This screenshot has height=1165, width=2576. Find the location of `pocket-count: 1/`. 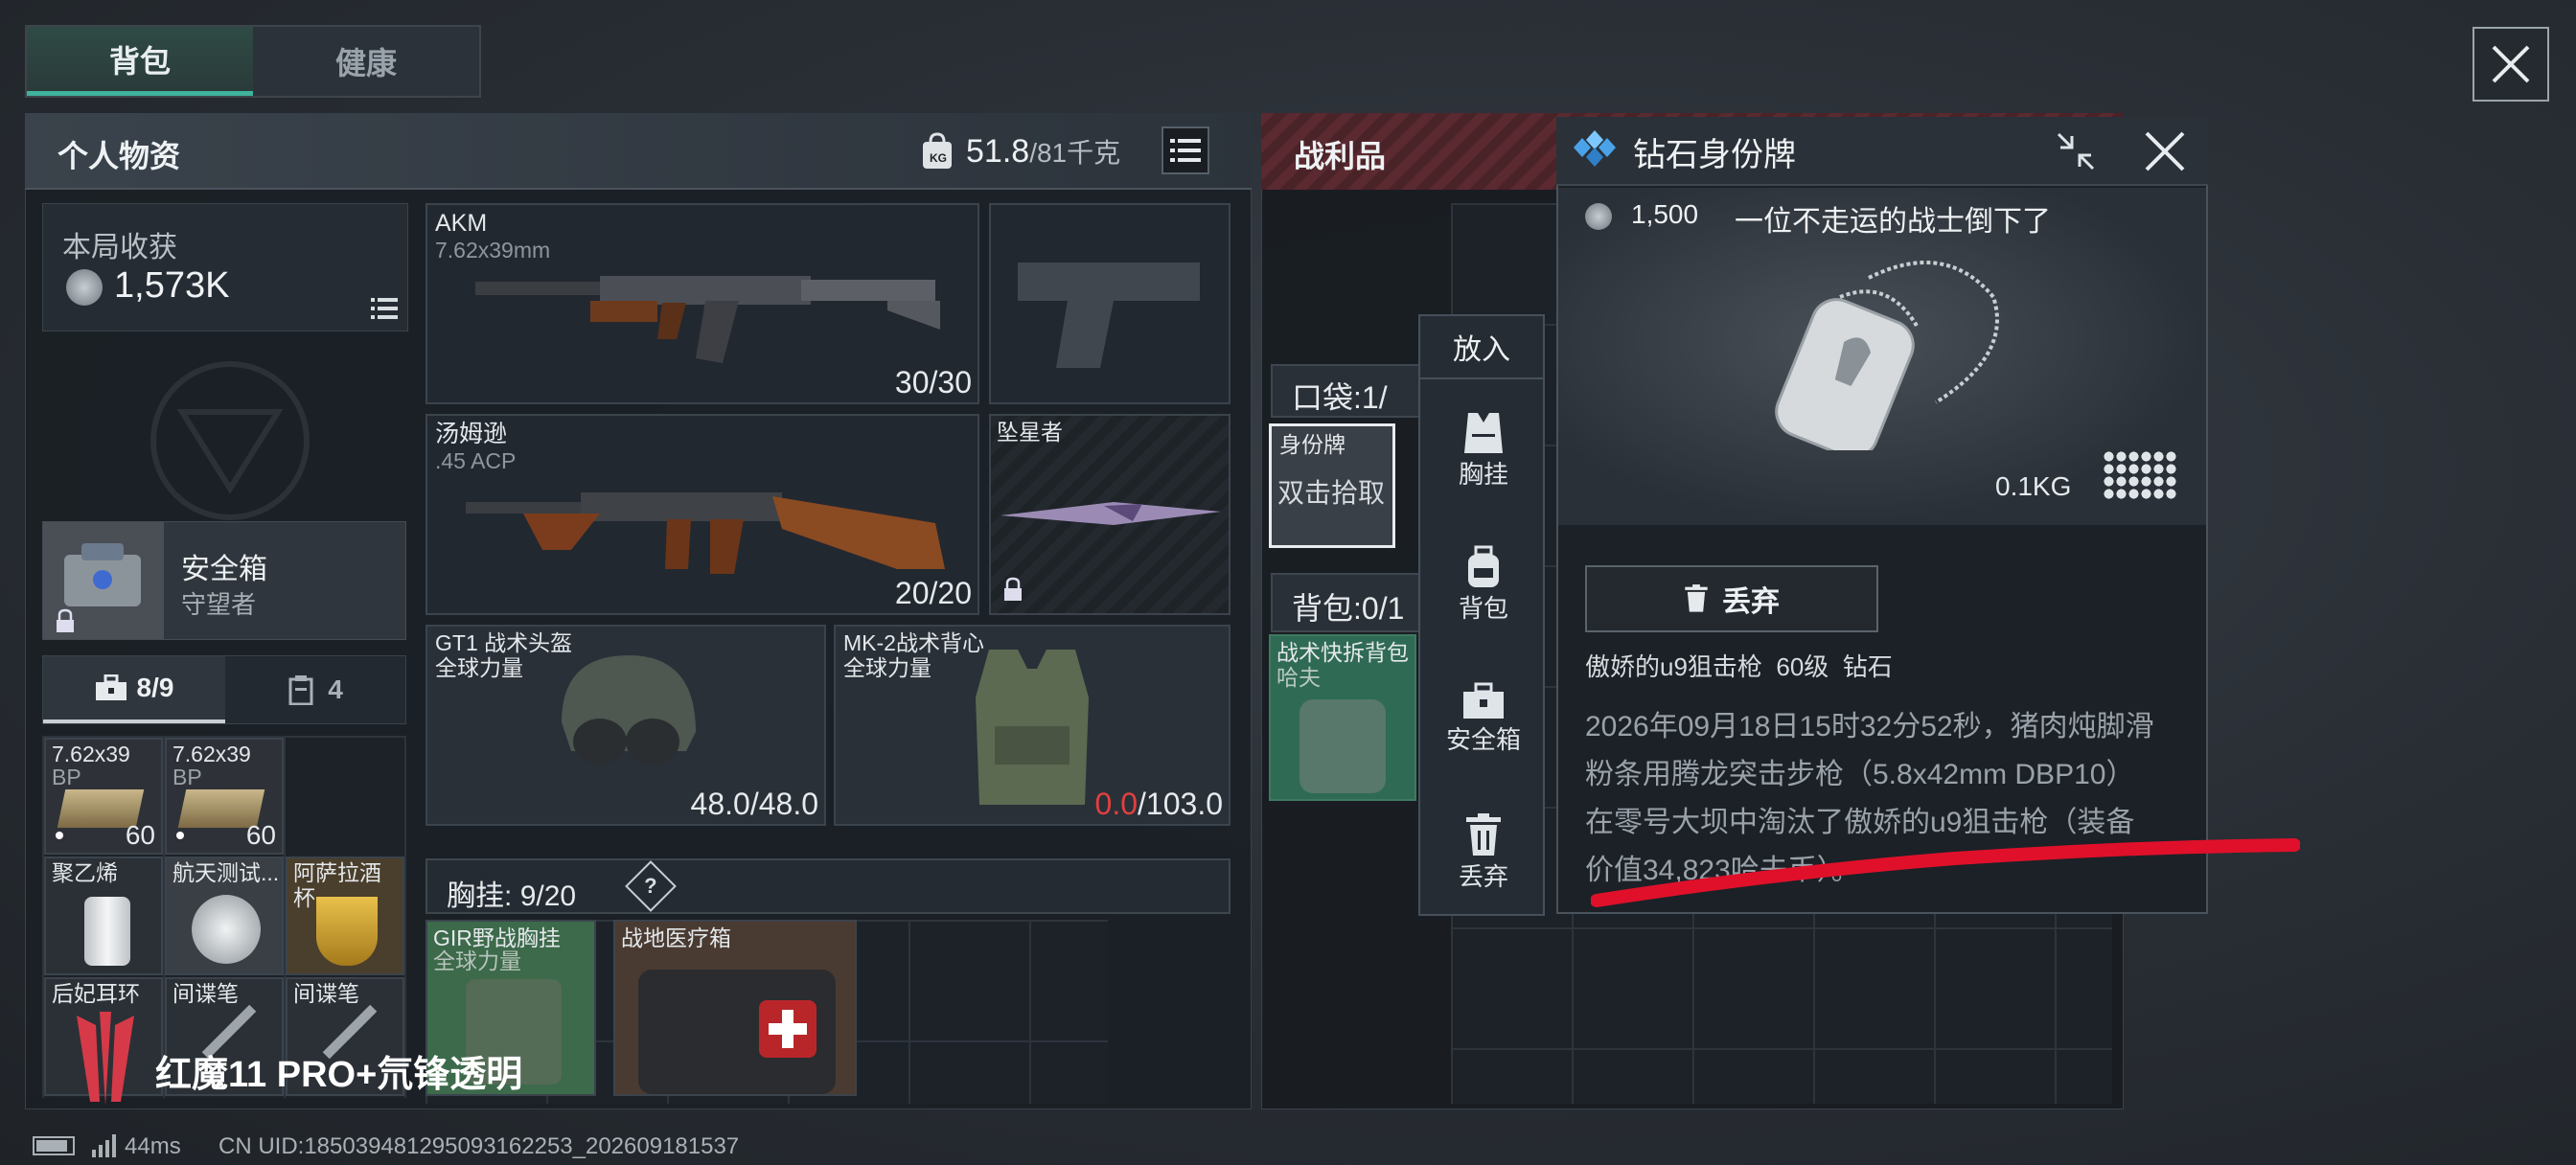

pocket-count: 1/ is located at coordinates (1374, 398).